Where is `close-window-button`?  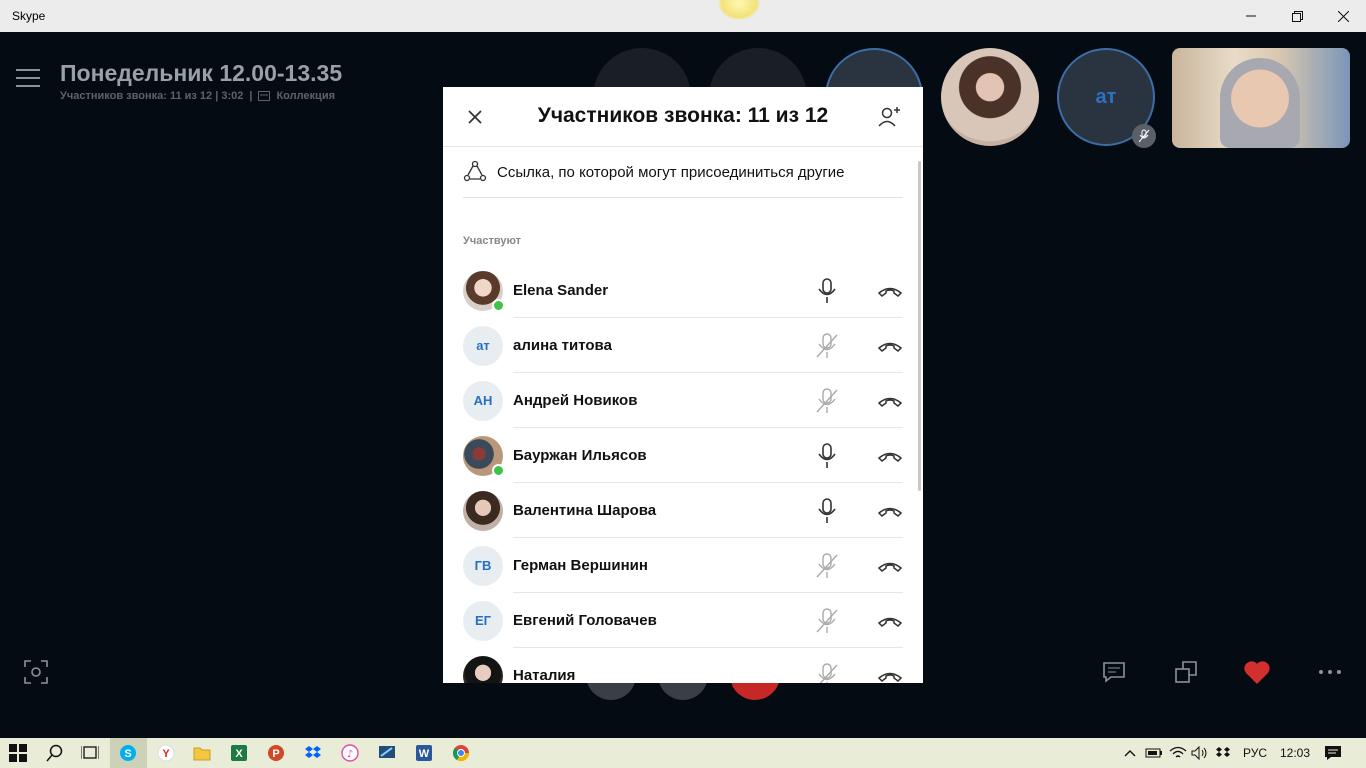
close-window-button is located at coordinates (1343, 16).